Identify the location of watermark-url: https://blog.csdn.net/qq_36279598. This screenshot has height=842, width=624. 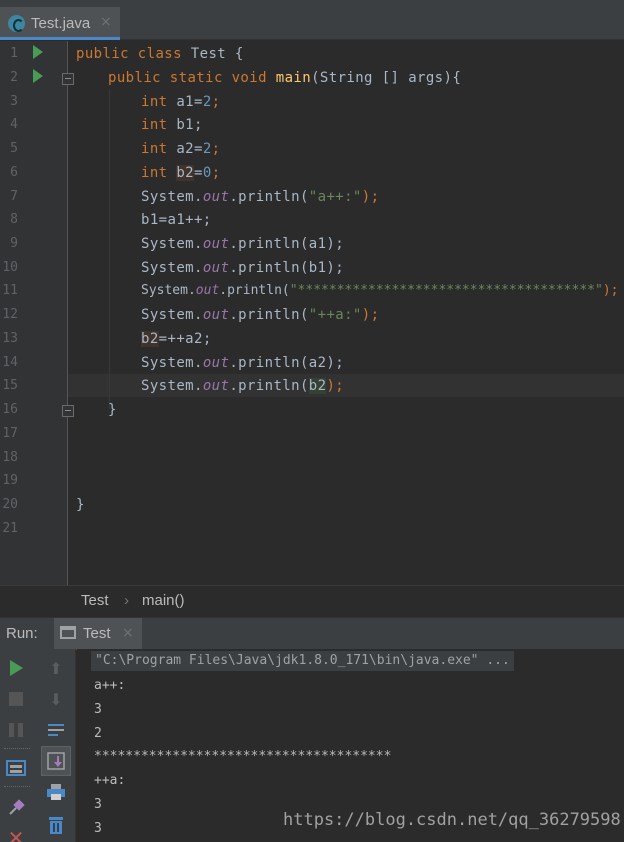
(452, 820).